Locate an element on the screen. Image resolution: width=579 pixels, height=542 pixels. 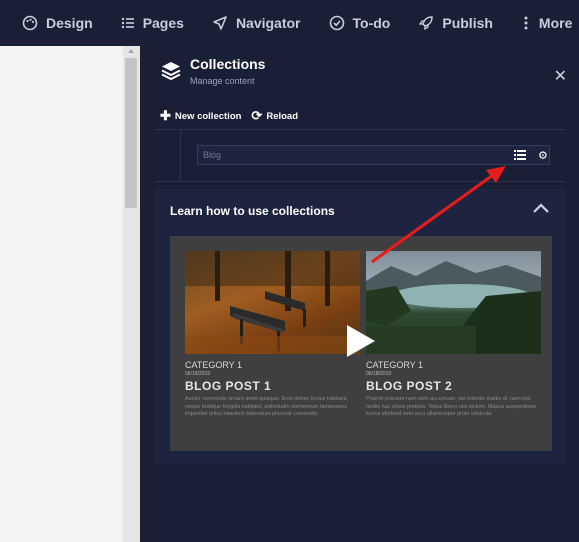
rocket-icon is located at coordinates (426, 23).